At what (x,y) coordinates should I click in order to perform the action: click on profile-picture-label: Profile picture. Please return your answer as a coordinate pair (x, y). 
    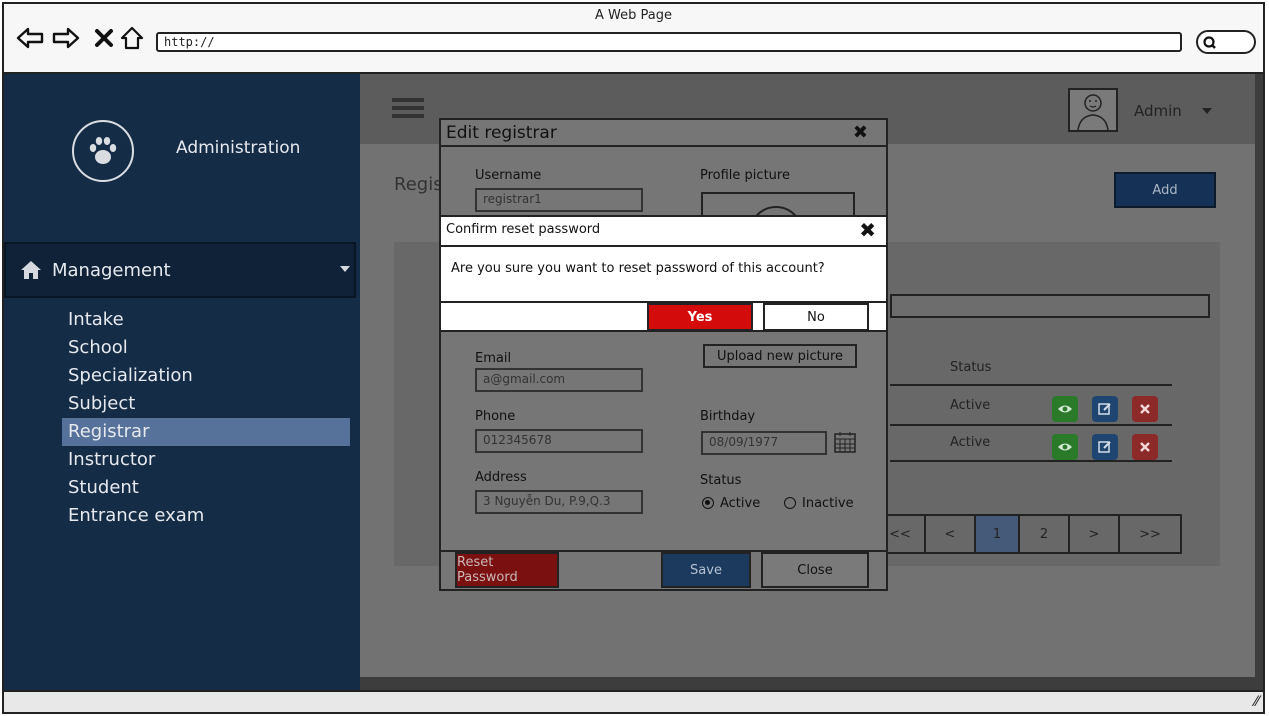
    Looking at the image, I should click on (745, 175).